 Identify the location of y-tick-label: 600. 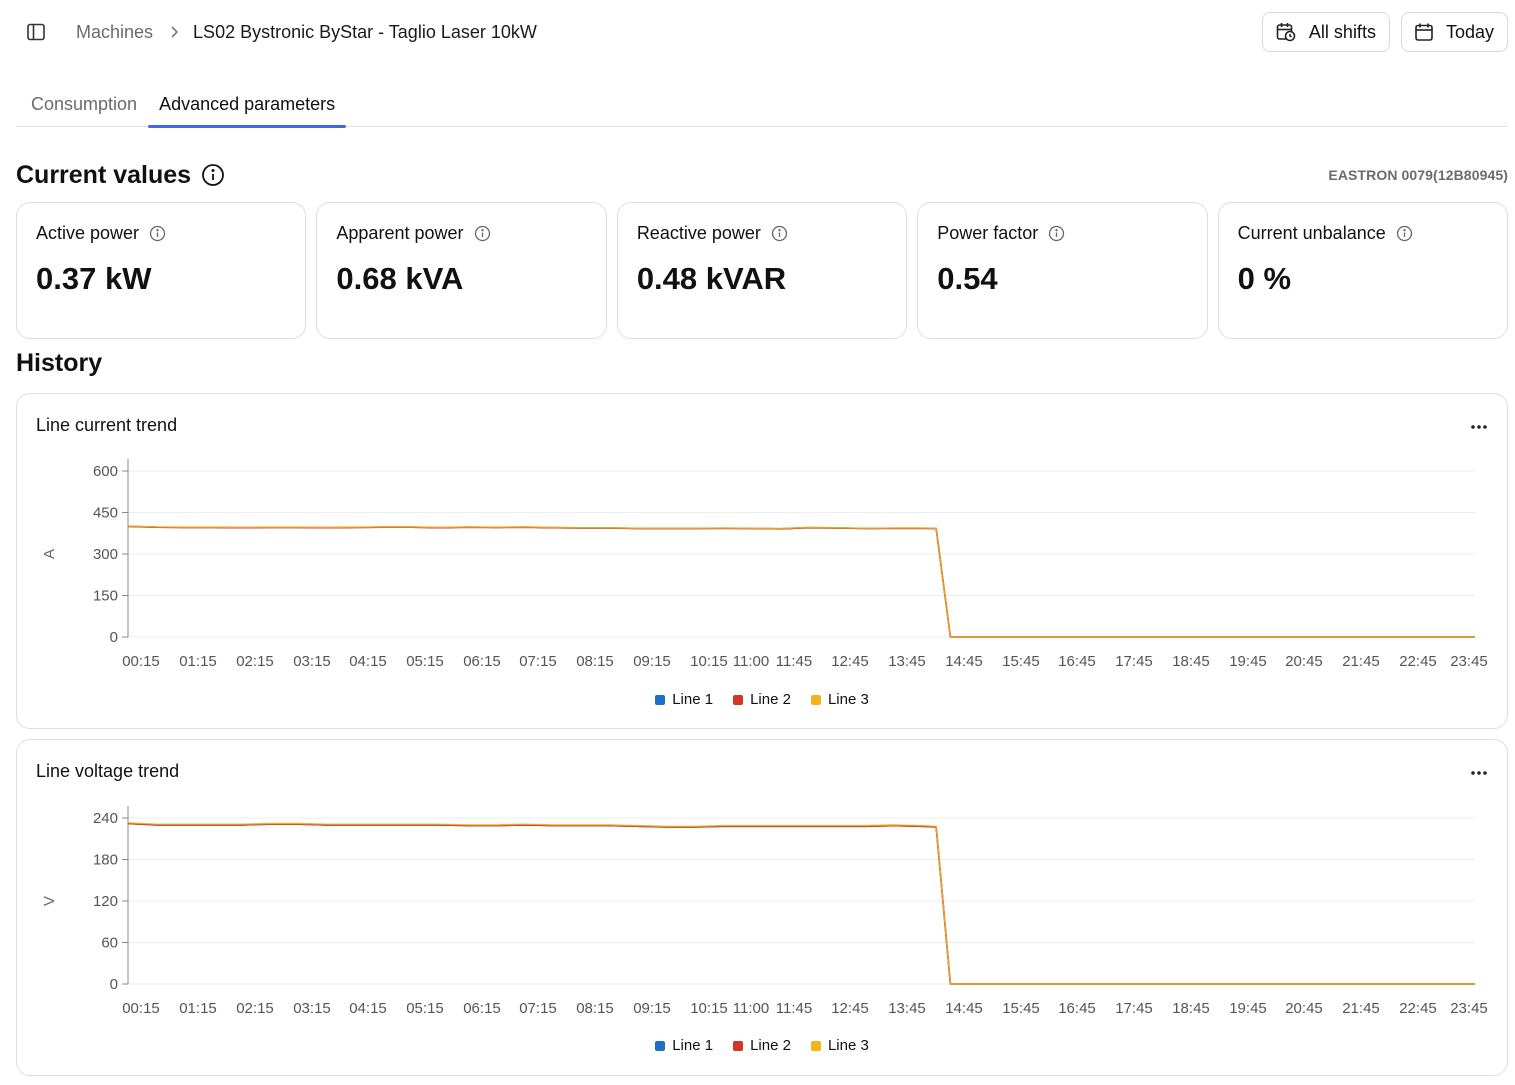
(105, 471).